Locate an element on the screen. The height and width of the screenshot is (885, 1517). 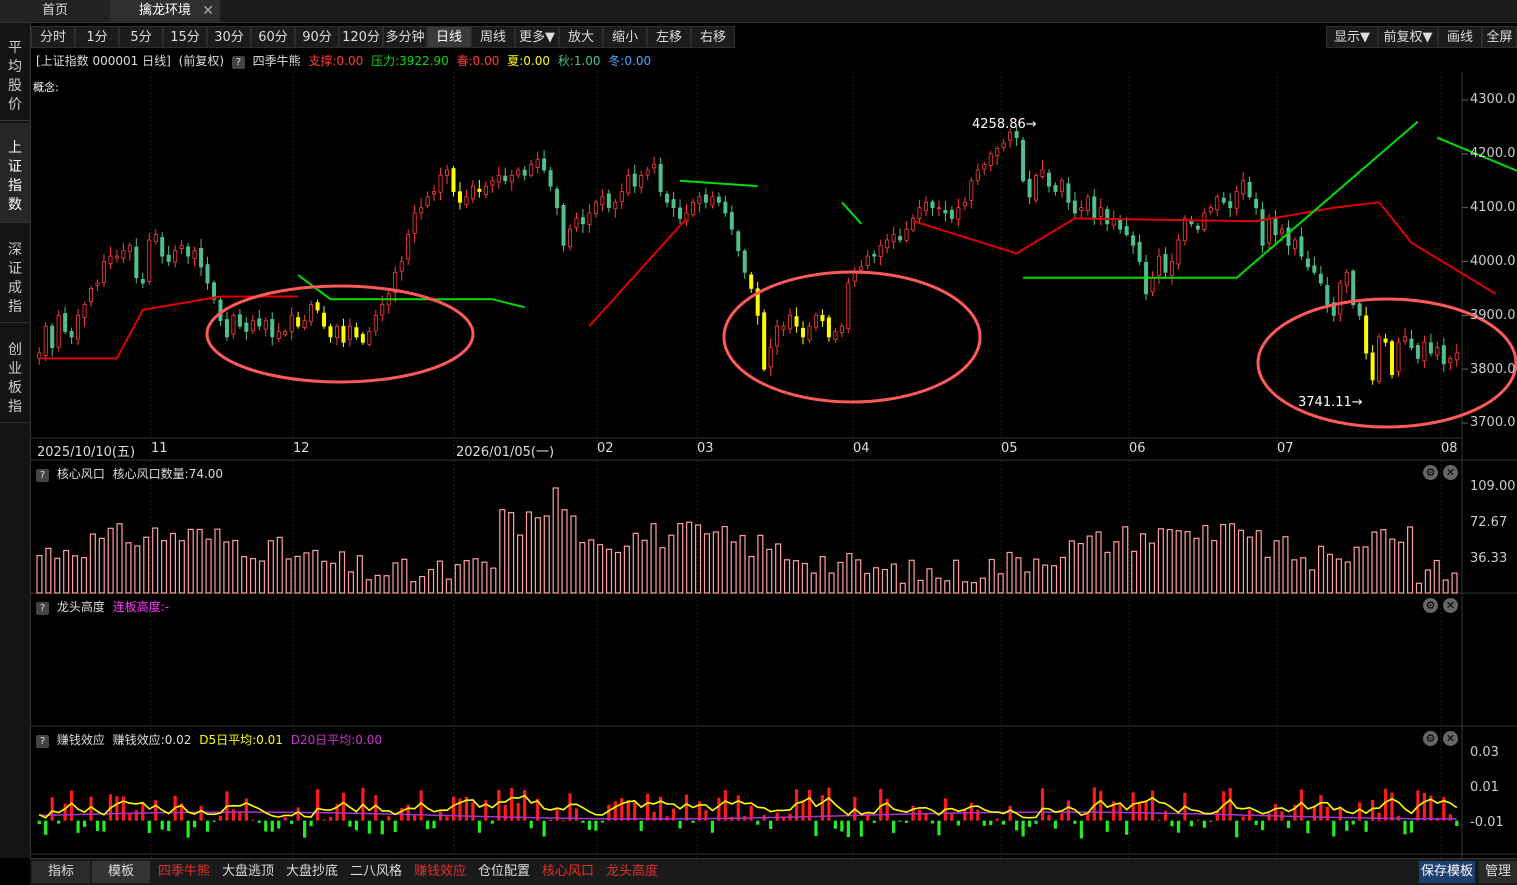
period-90min-button: 90分 is located at coordinates (317, 37).